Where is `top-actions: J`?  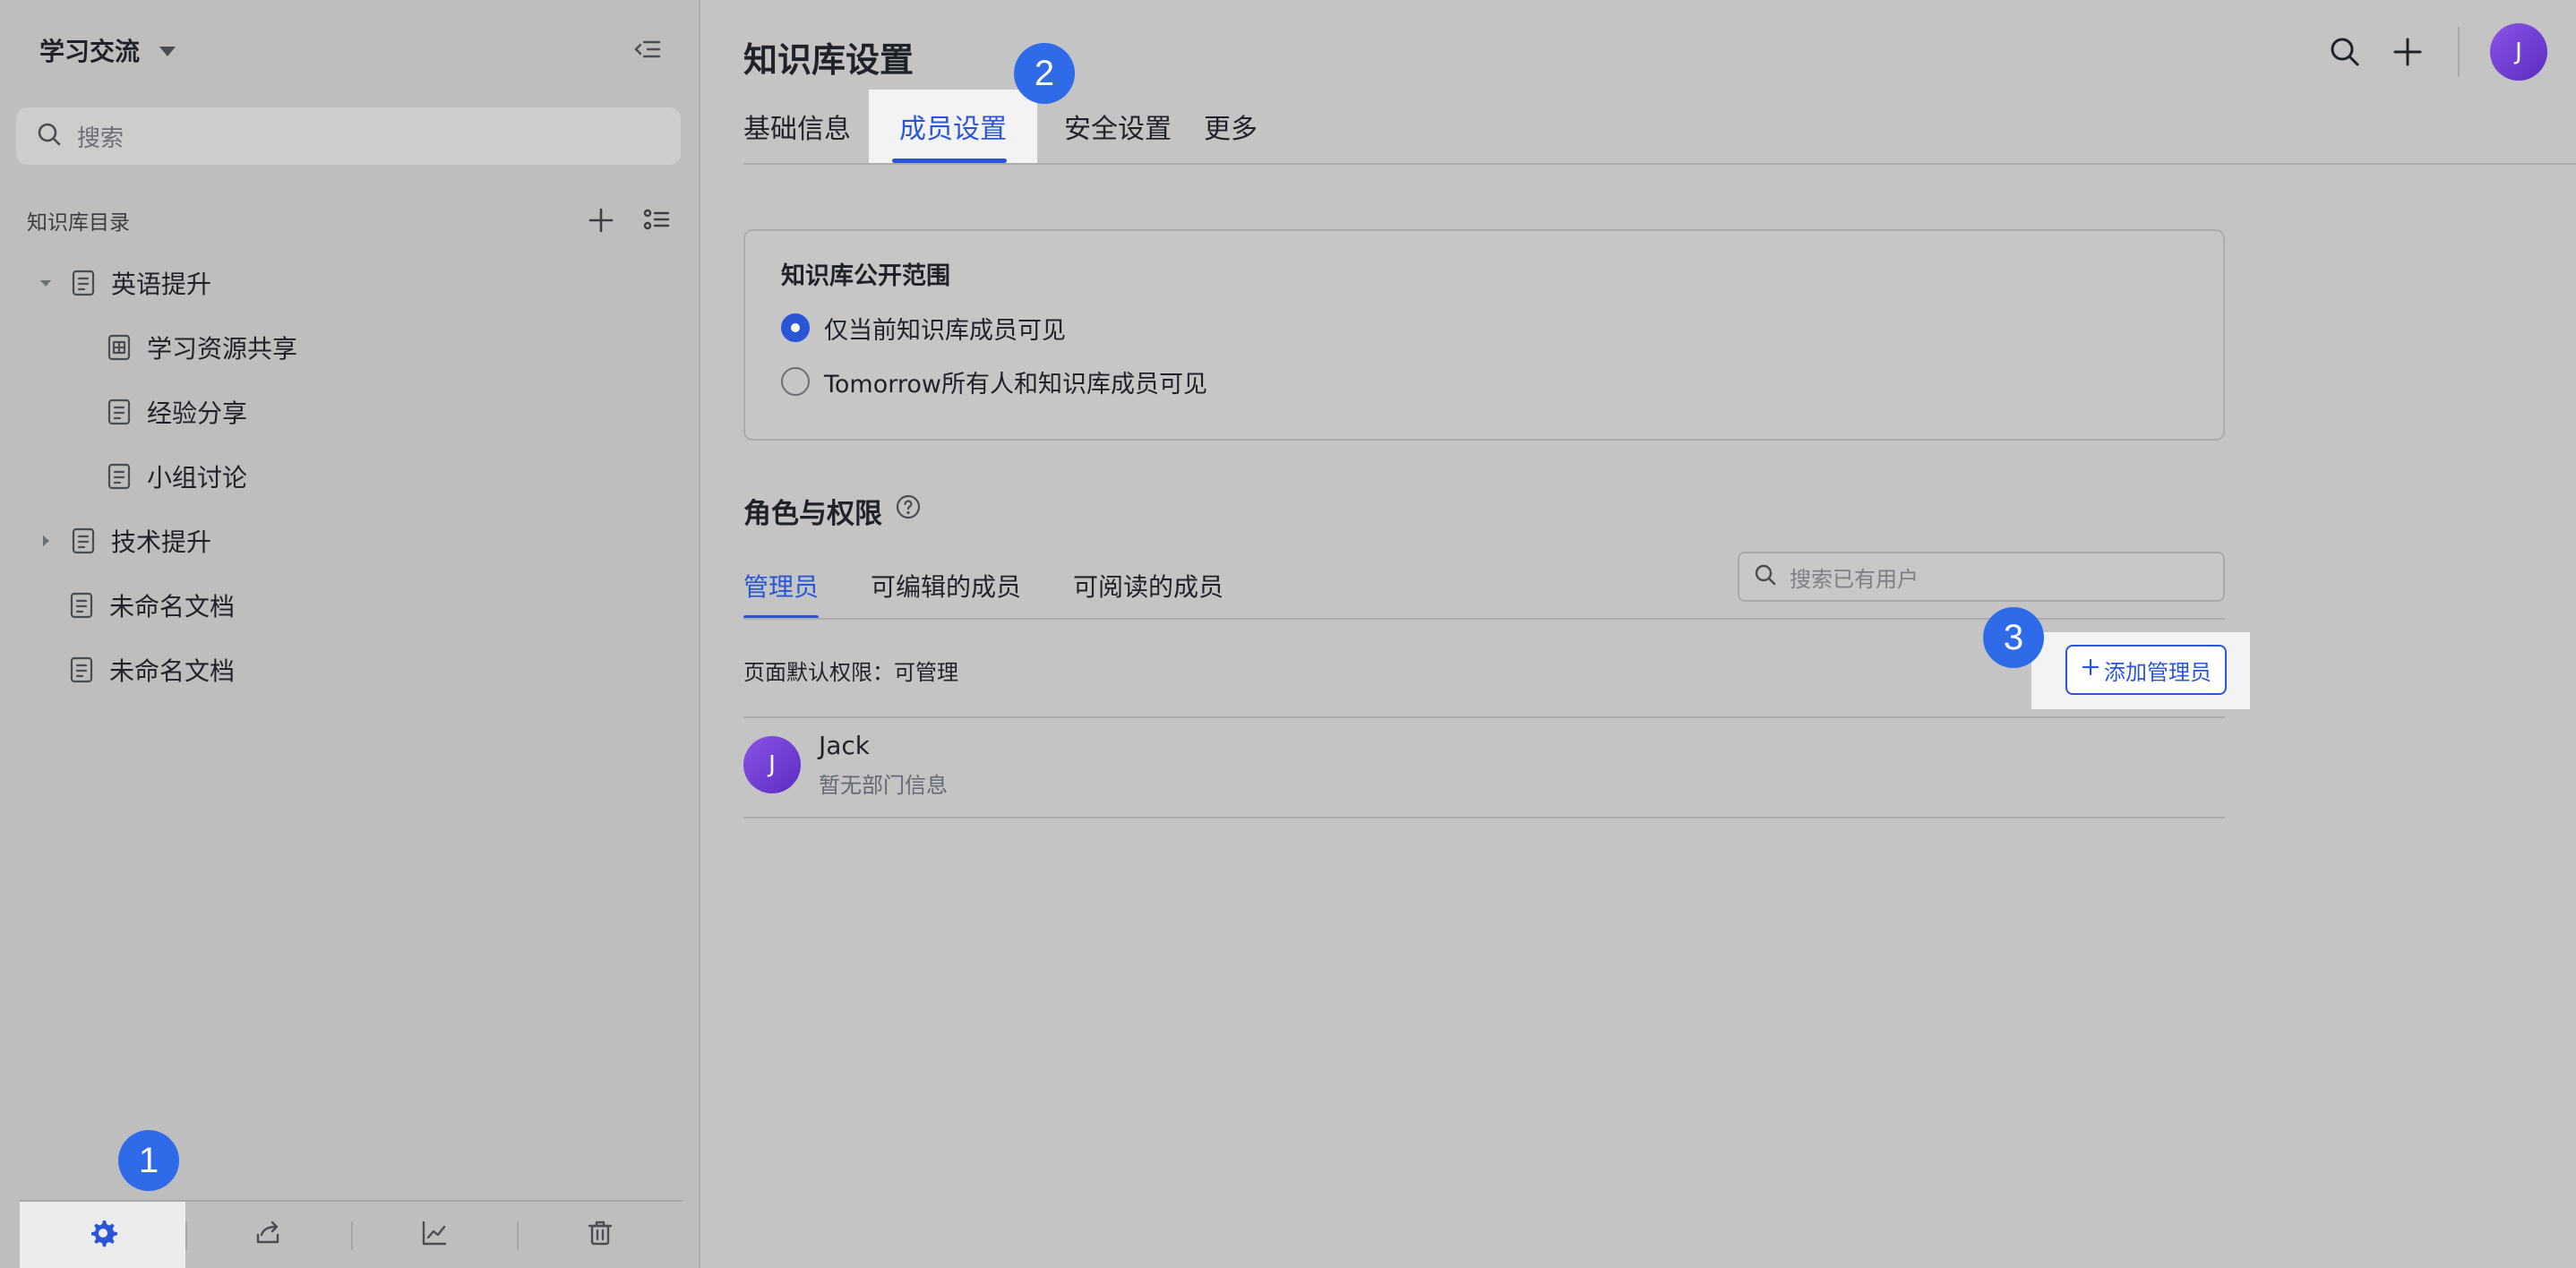 top-actions: J is located at coordinates (2436, 52).